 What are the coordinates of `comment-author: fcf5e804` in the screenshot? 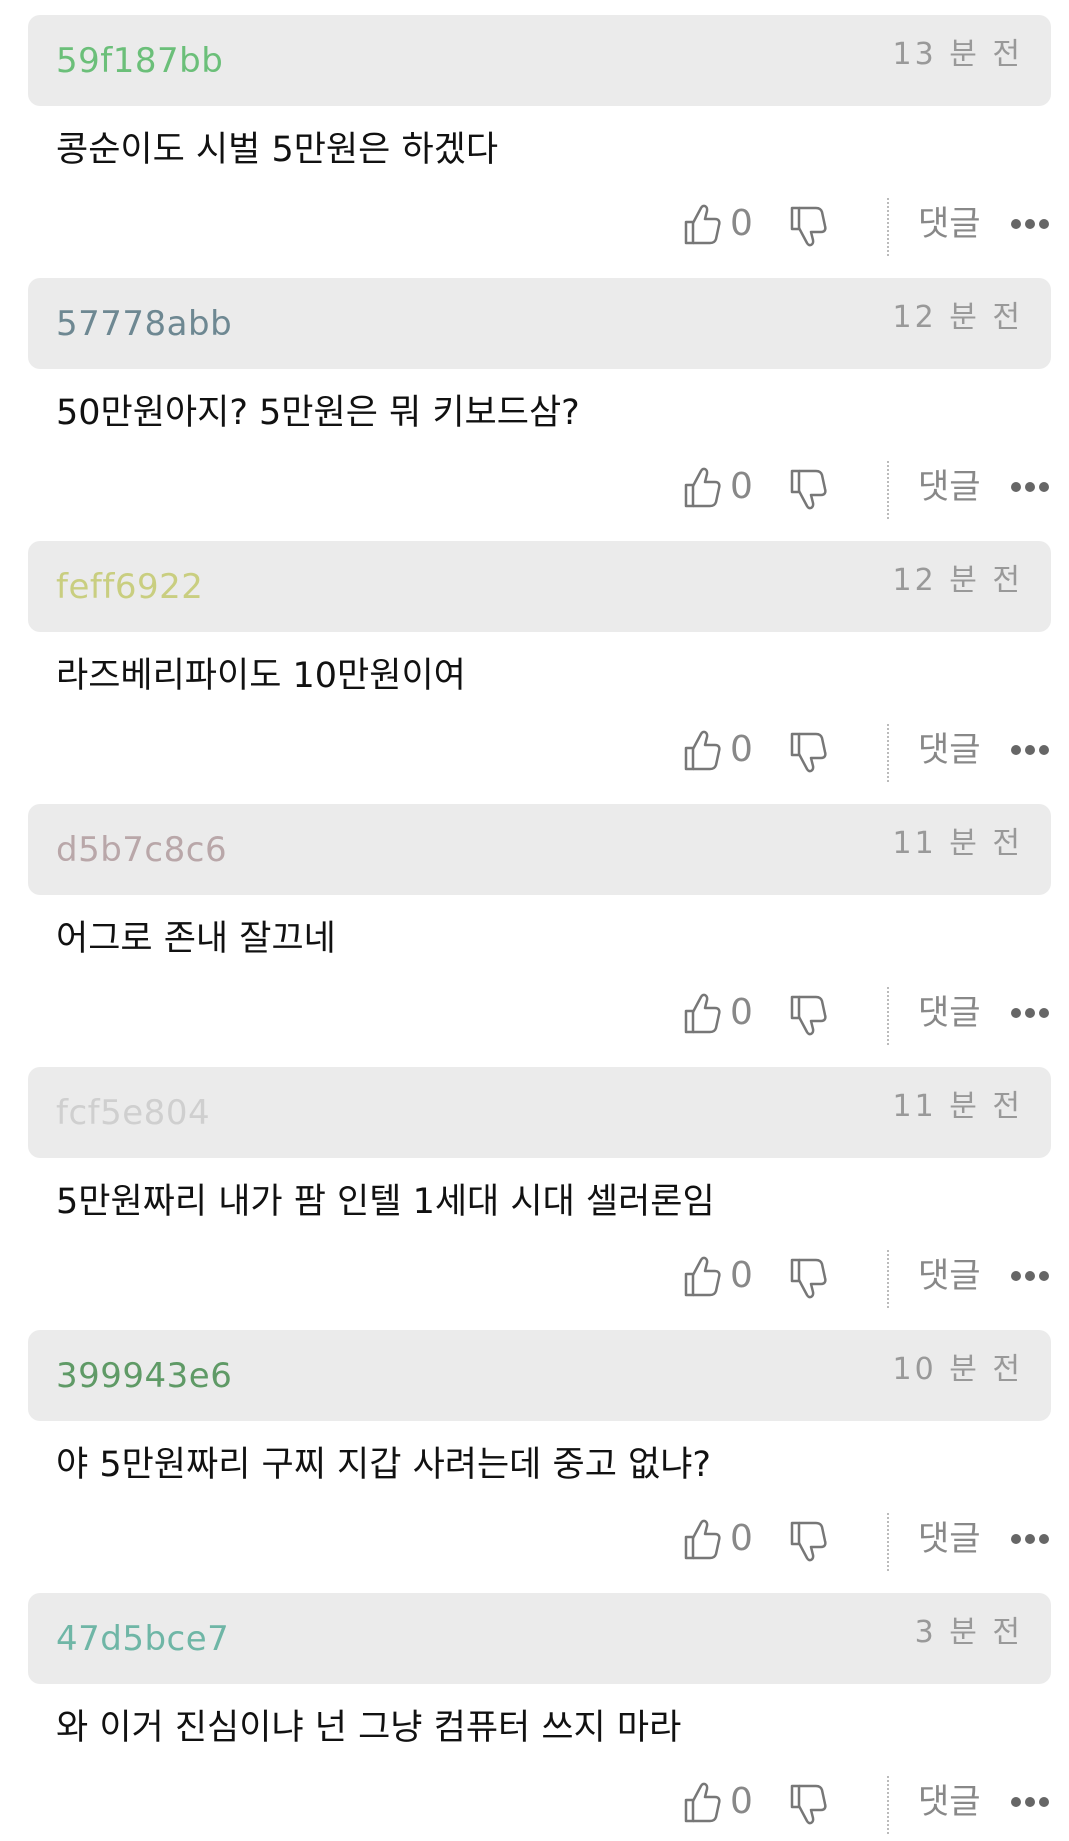 It's located at (133, 1113).